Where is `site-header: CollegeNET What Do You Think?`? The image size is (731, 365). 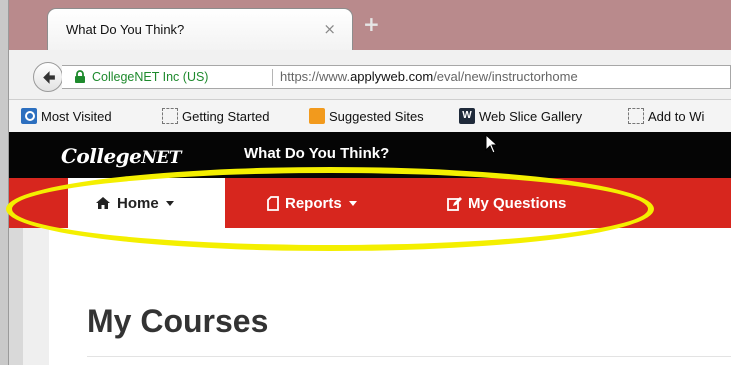 site-header: CollegeNET What Do You Think? is located at coordinates (370, 155).